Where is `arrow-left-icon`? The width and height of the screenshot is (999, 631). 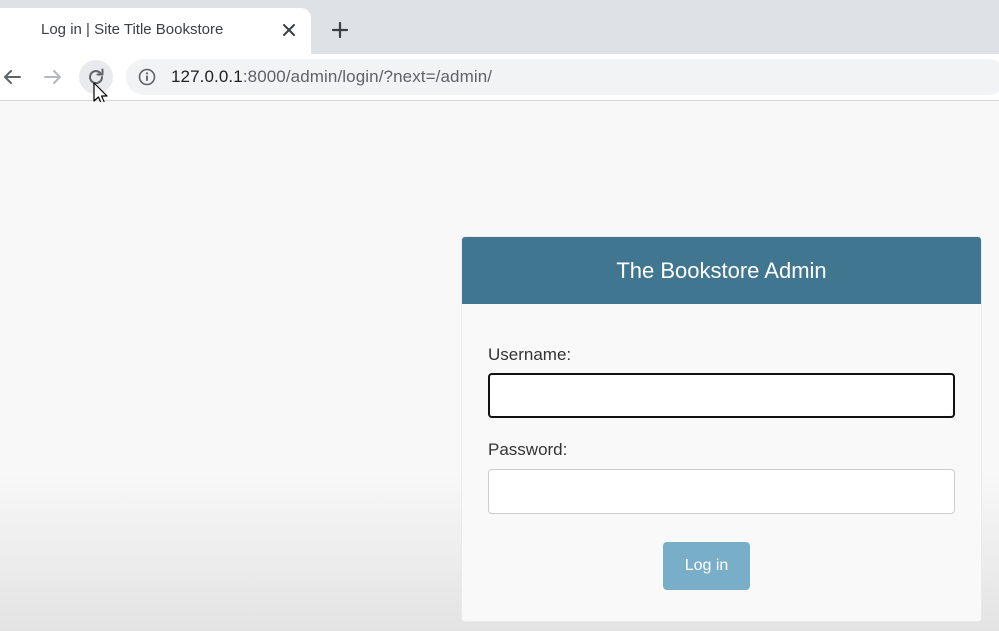 arrow-left-icon is located at coordinates (14, 77).